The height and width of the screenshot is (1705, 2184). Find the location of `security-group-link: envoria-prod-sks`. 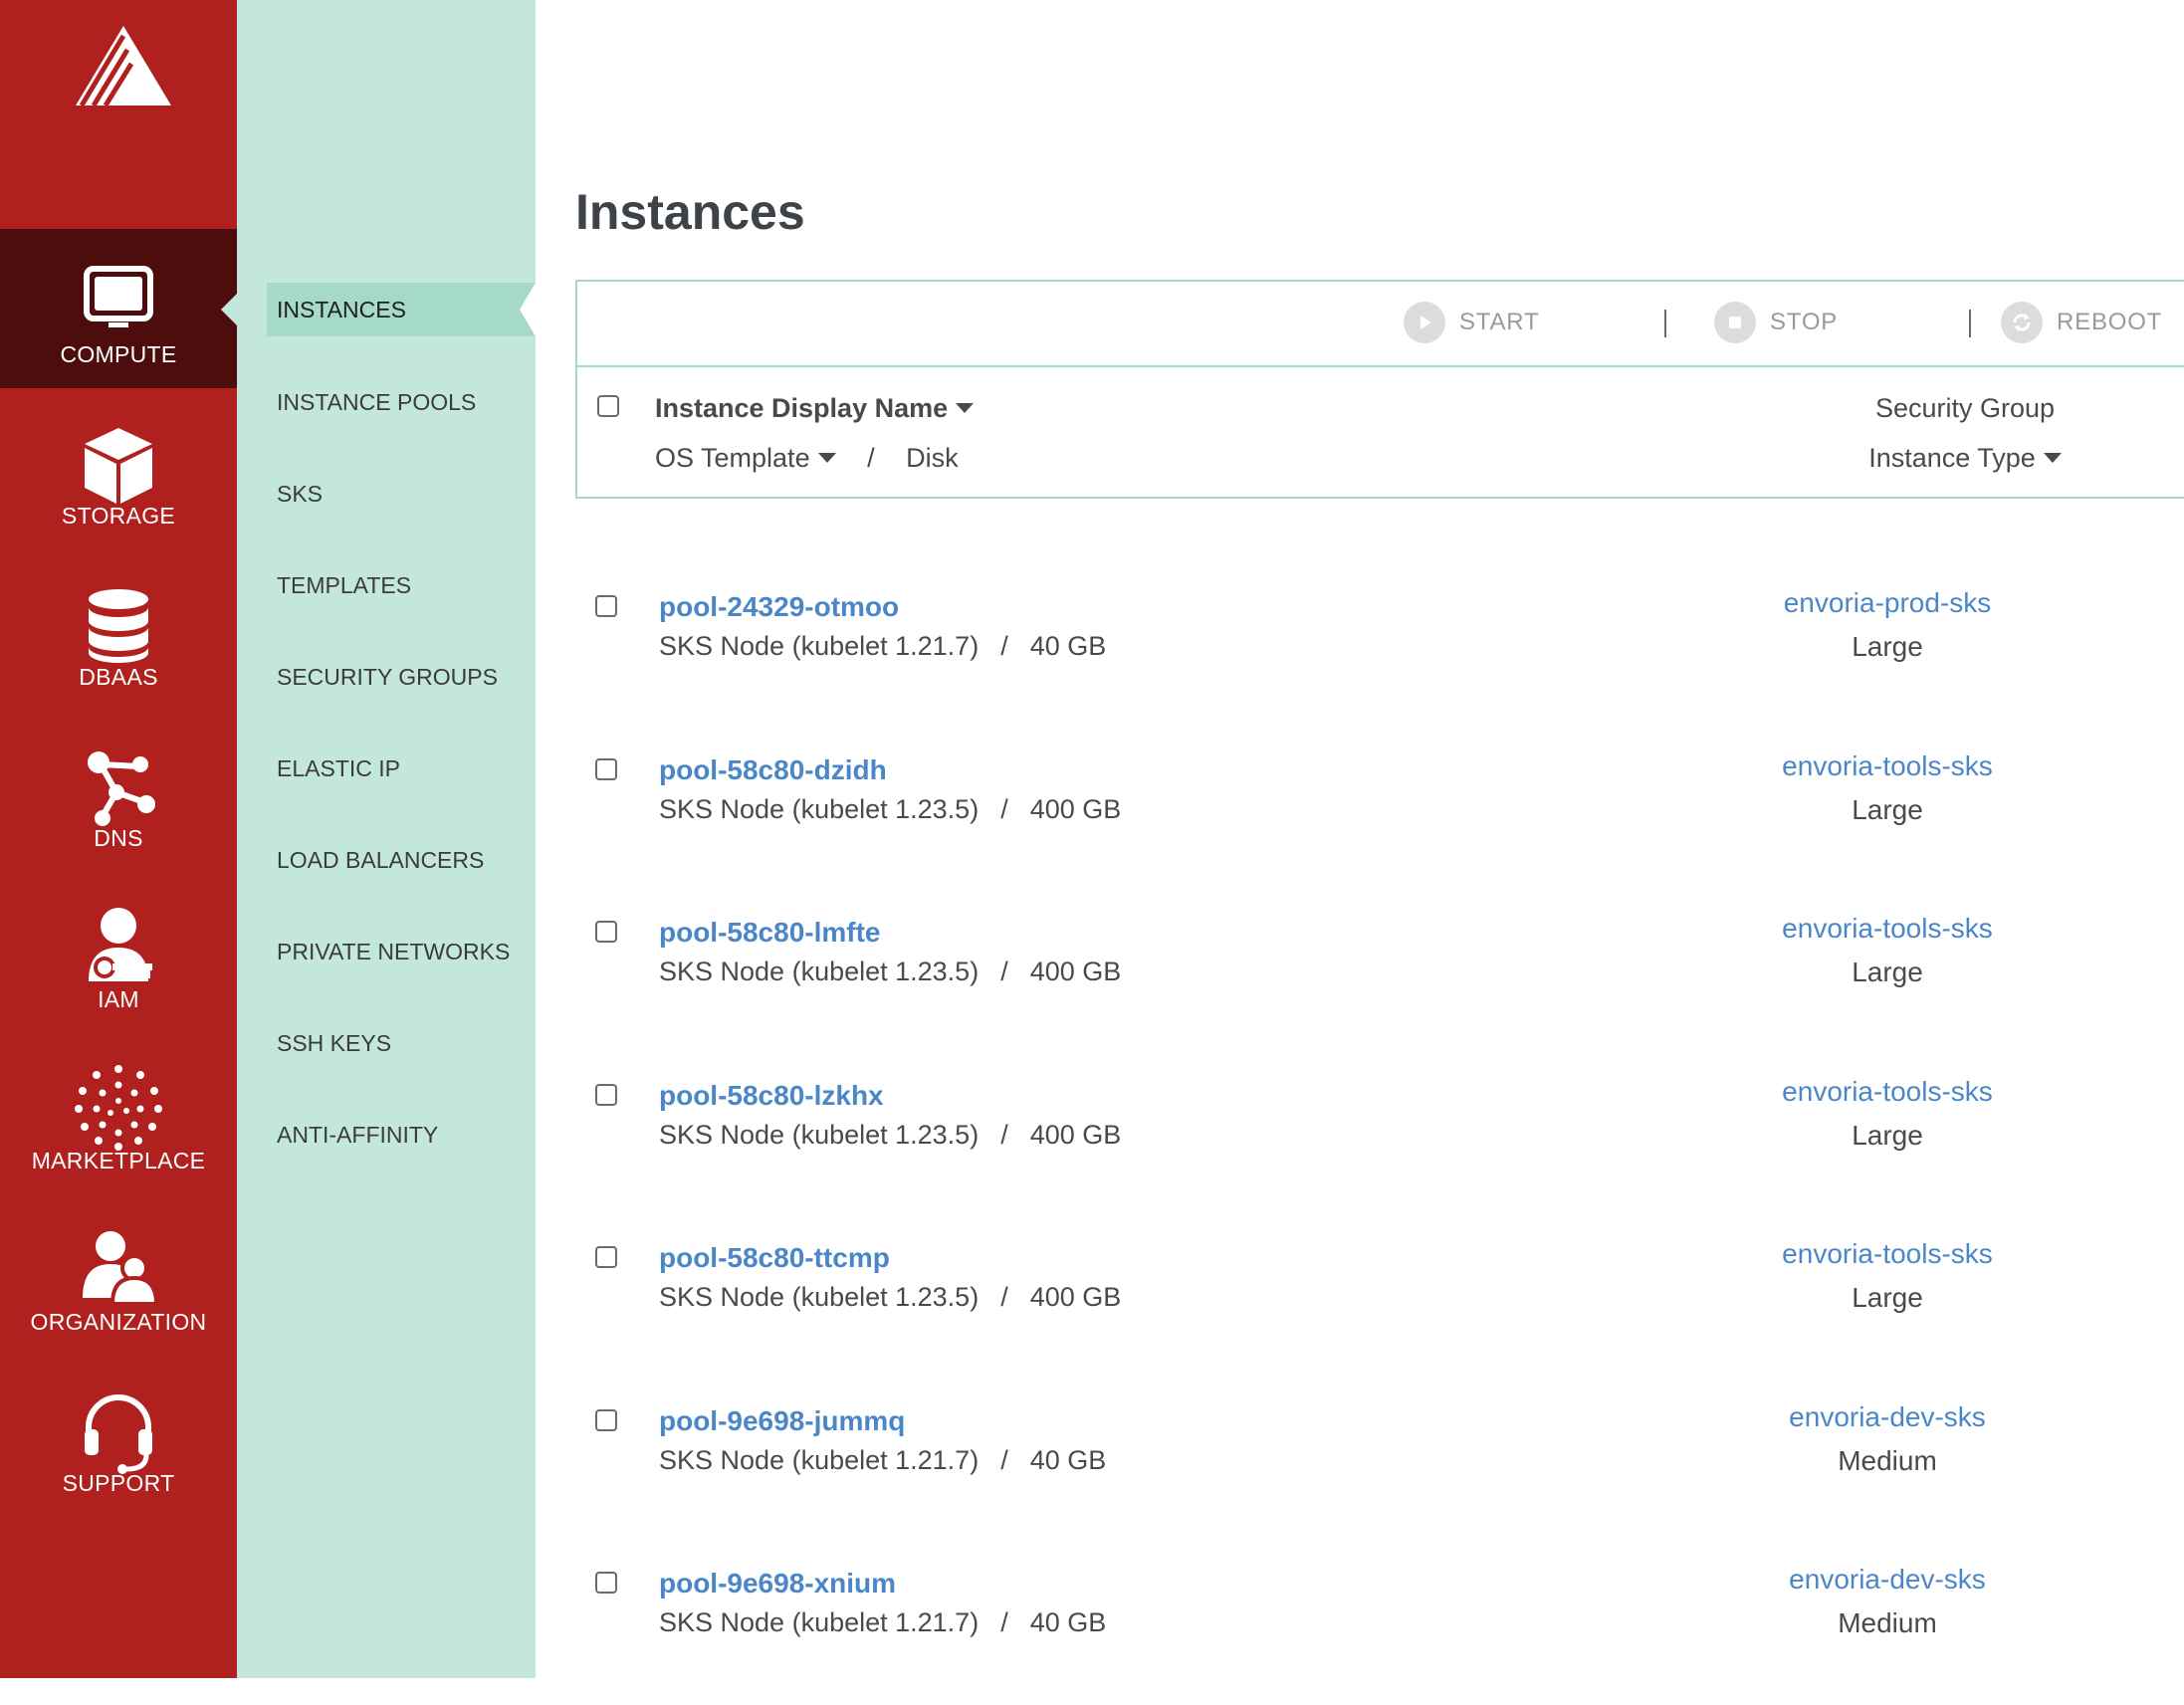

security-group-link: envoria-prod-sks is located at coordinates (1887, 603).